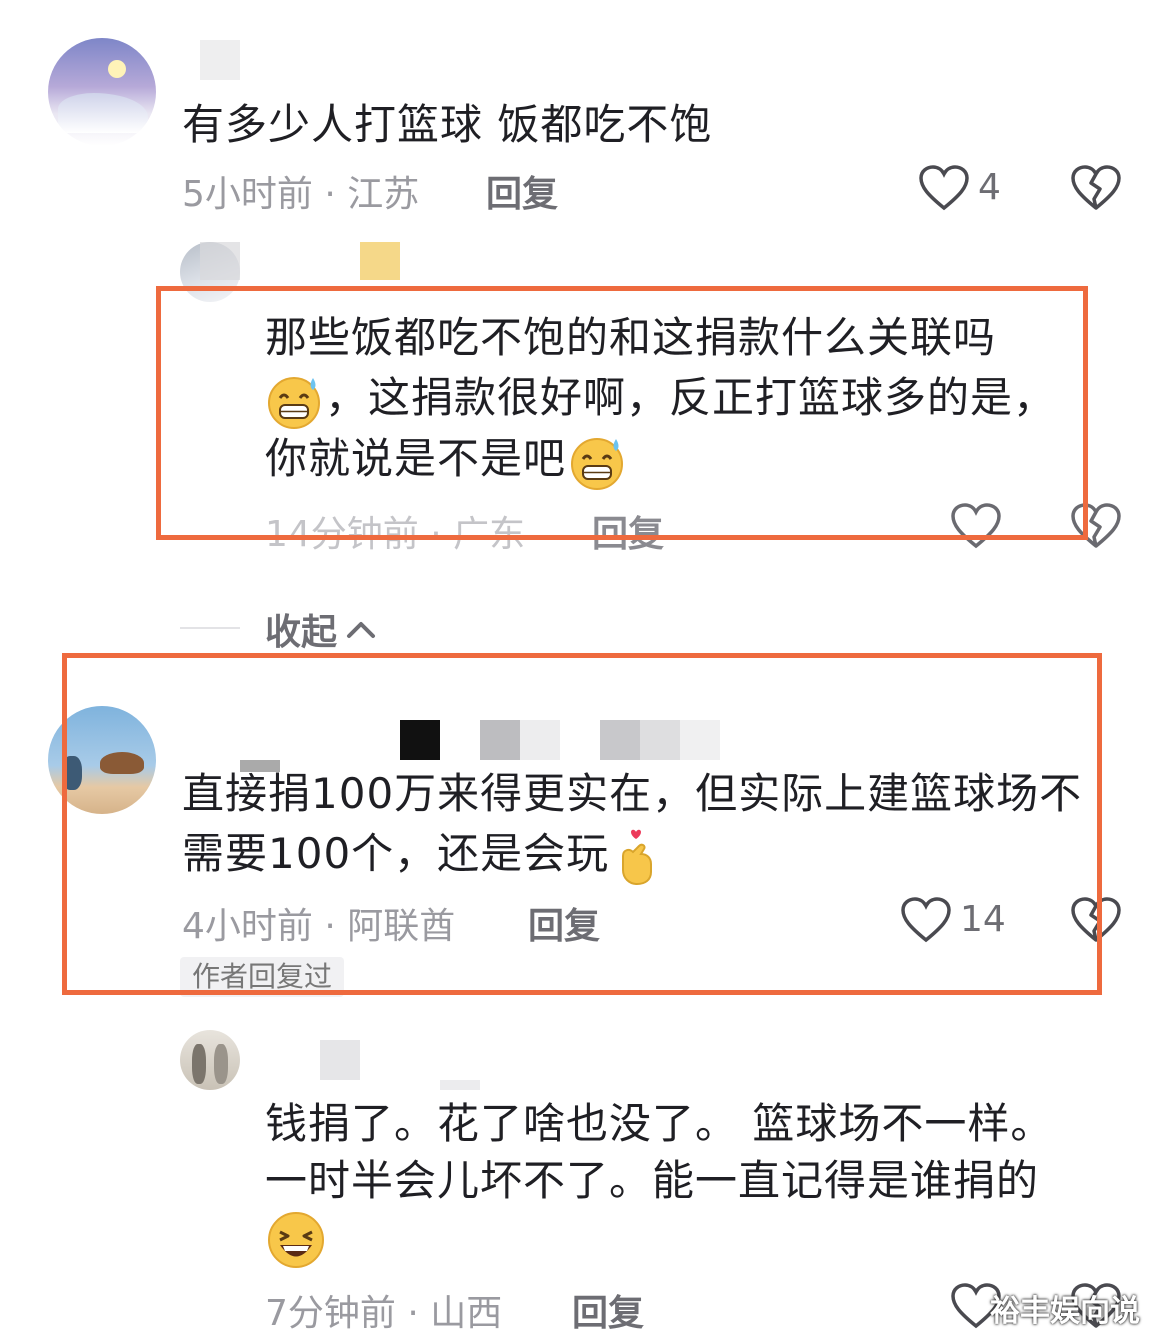 The height and width of the screenshot is (1342, 1170). I want to click on like-count: 14, so click(983, 919).